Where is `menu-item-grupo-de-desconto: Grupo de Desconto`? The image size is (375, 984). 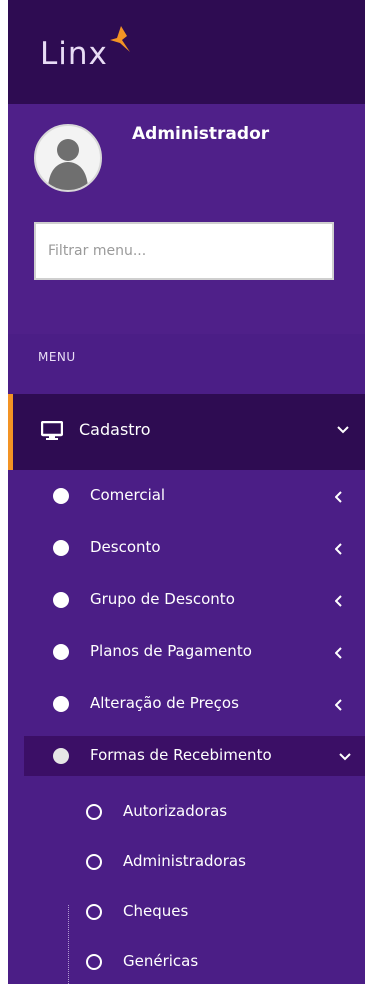
menu-item-grupo-de-desconto: Grupo de Desconto is located at coordinates (186, 600).